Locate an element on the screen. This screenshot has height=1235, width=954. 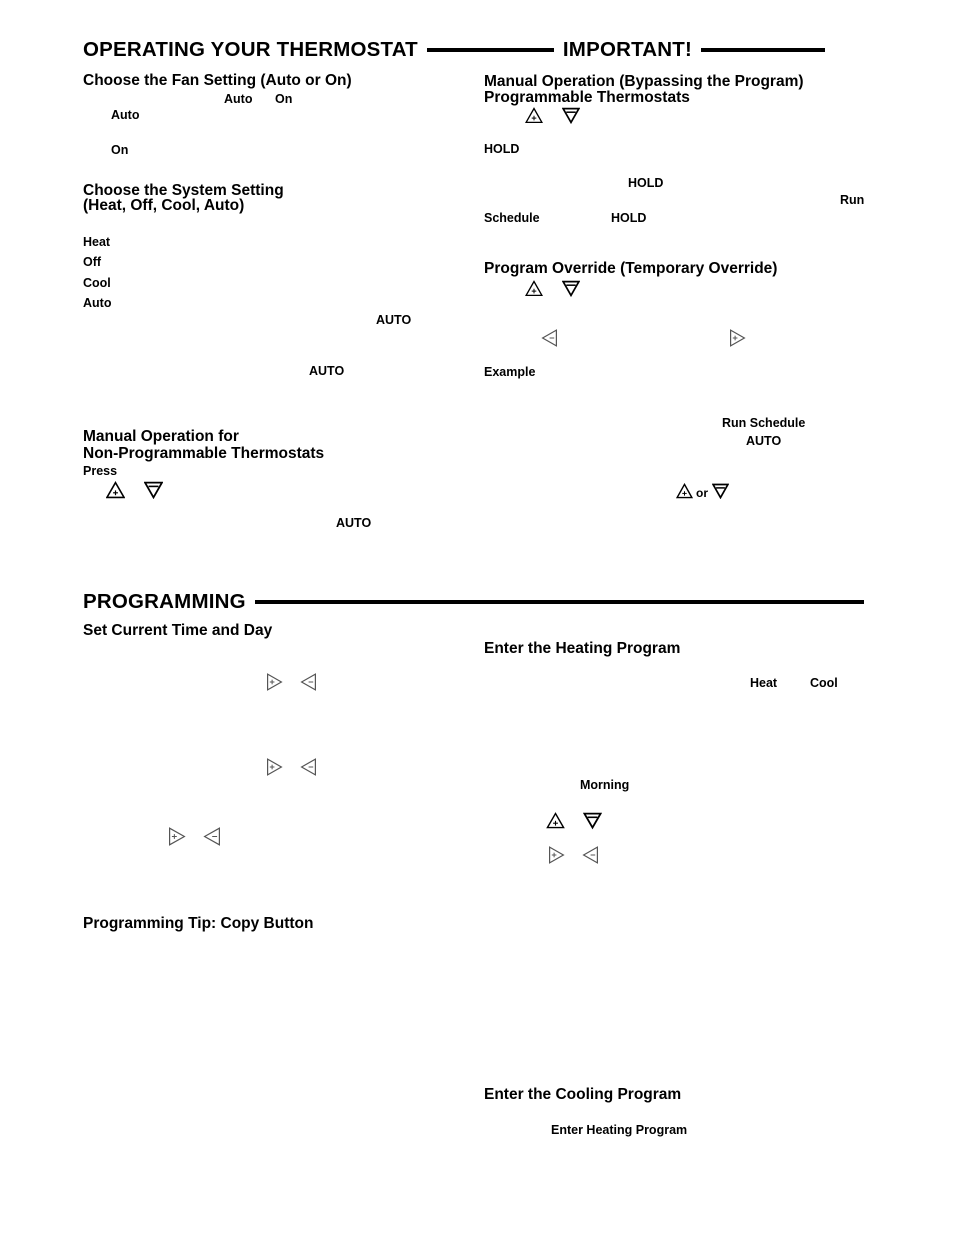
section-title-programming: PROGRAMMING is located at coordinates (164, 601).